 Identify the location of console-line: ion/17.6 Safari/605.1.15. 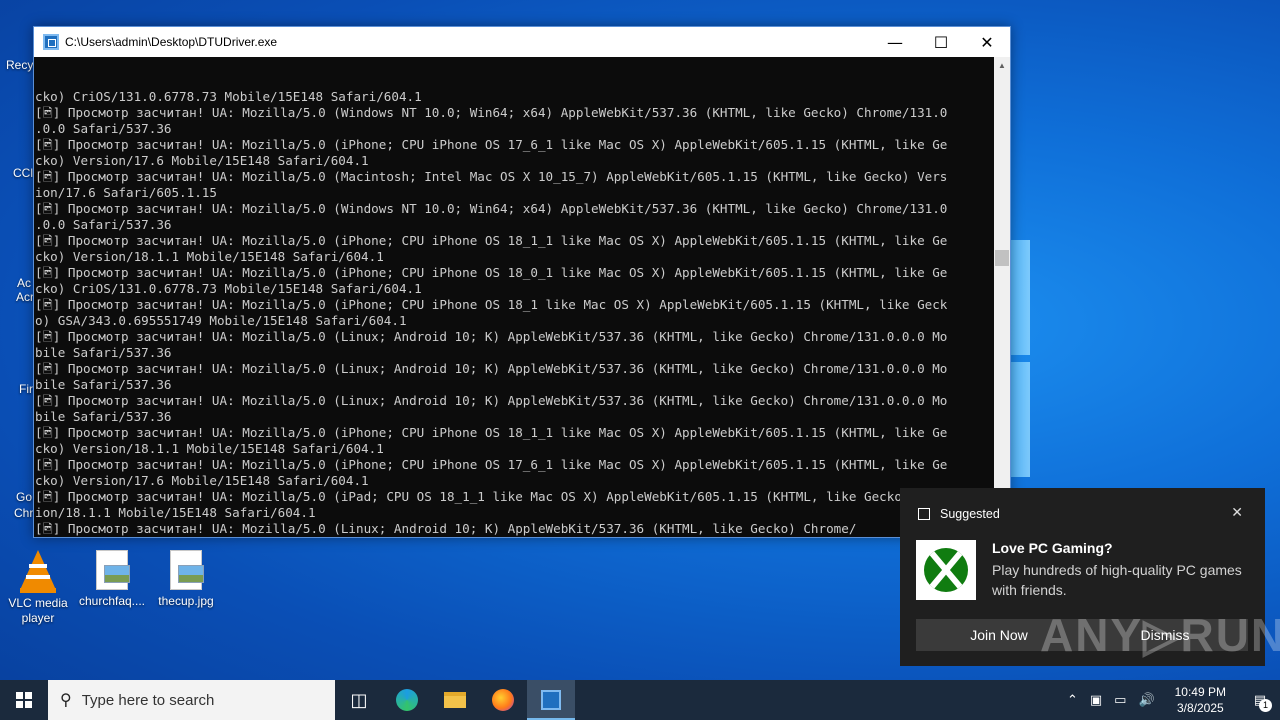
(126, 192).